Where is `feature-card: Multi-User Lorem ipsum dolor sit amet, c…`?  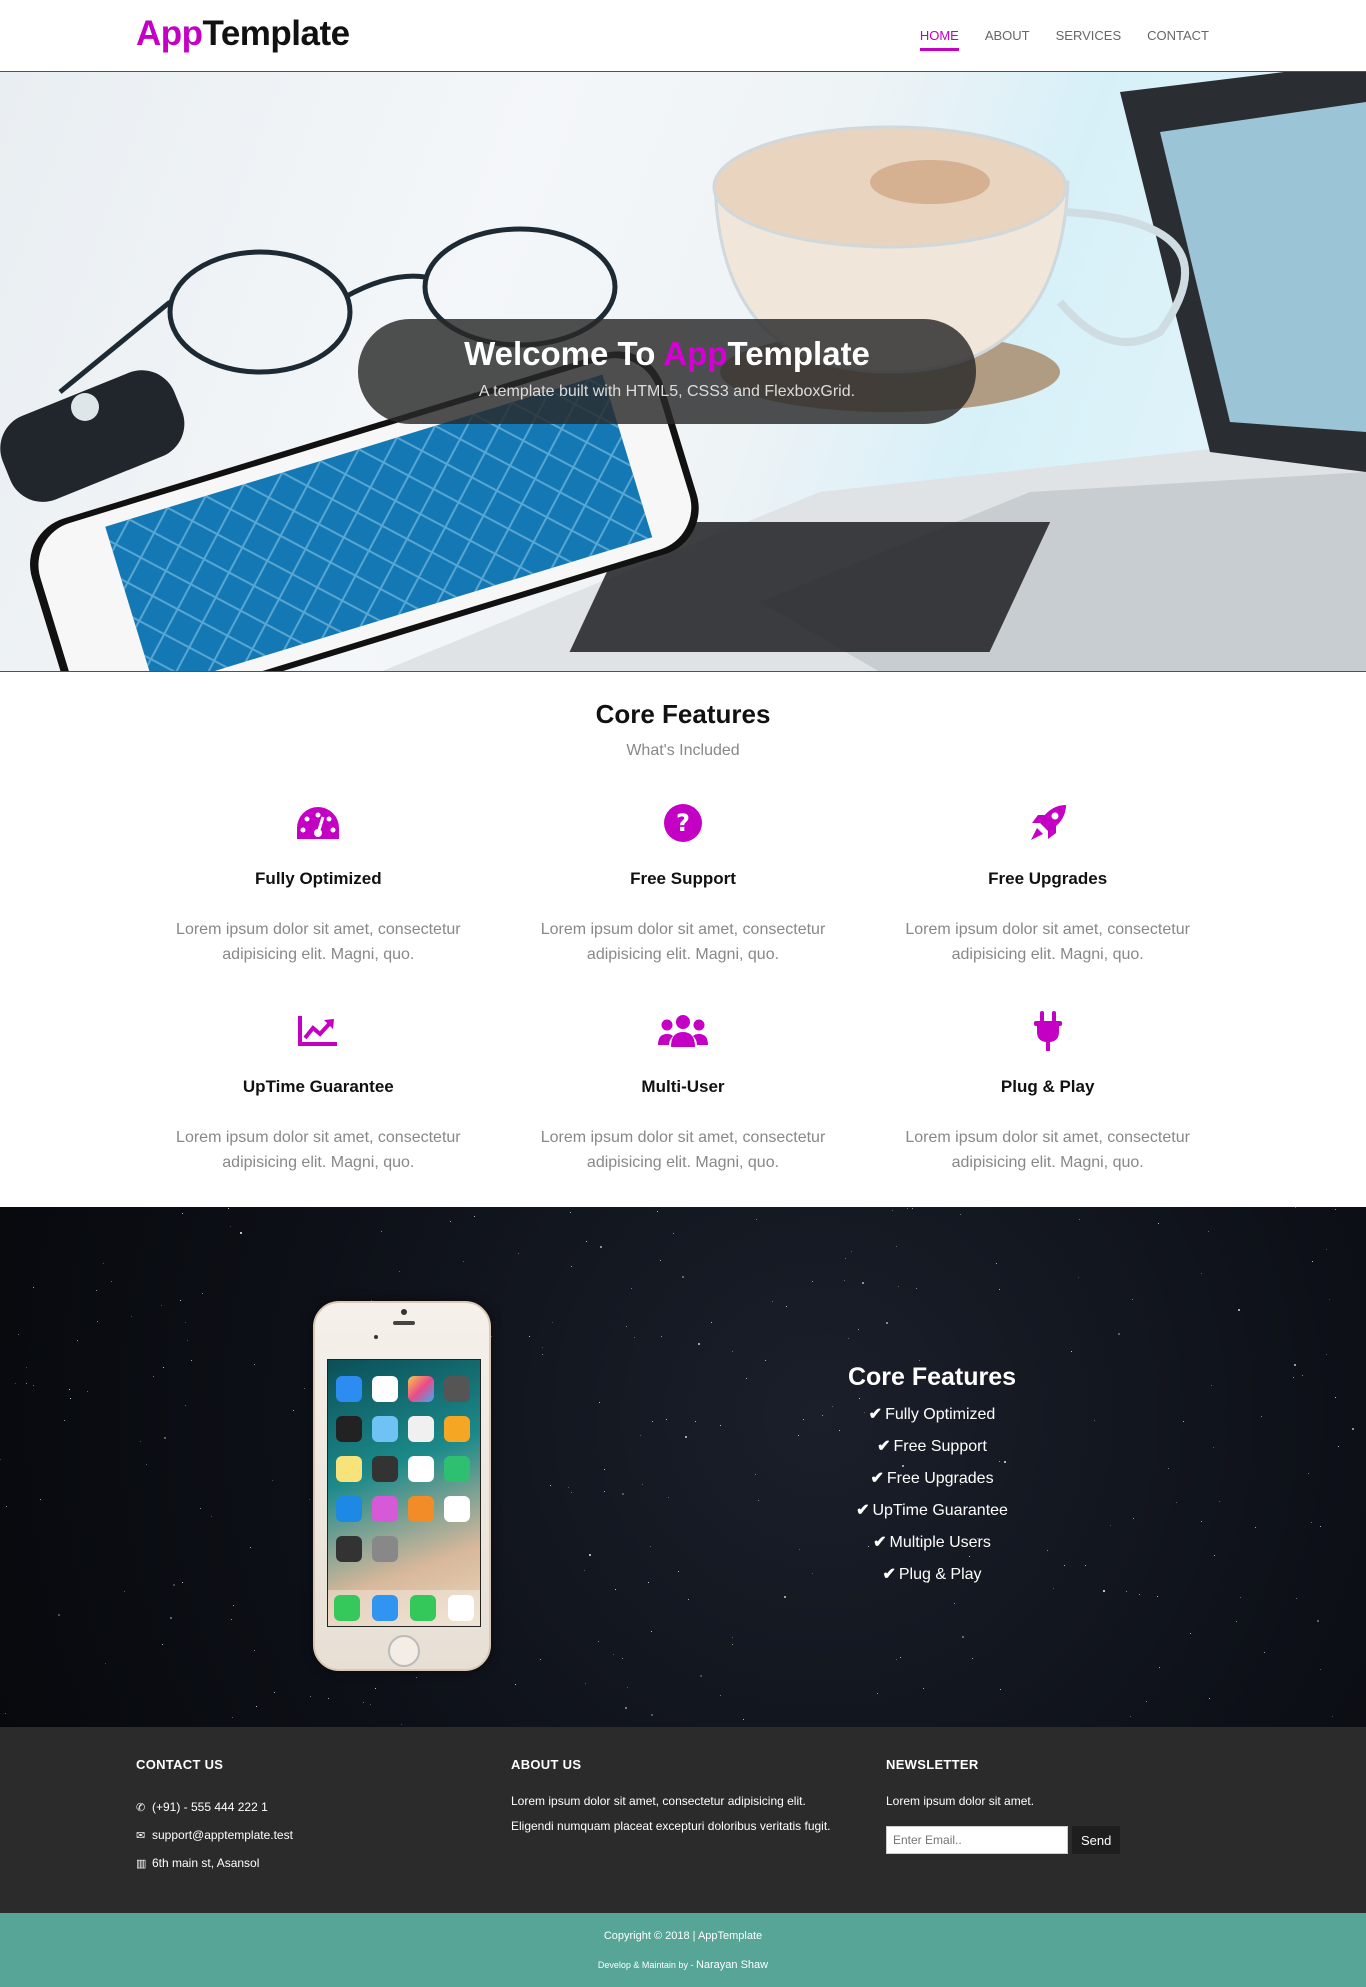
feature-card: Multi-User Lorem ipsum dolor sit amet, c… is located at coordinates (683, 1092).